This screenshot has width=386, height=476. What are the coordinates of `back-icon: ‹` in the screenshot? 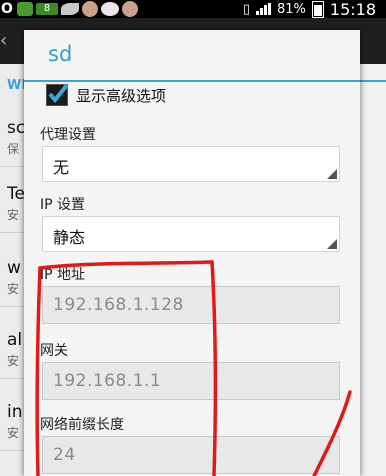 It's located at (4, 40).